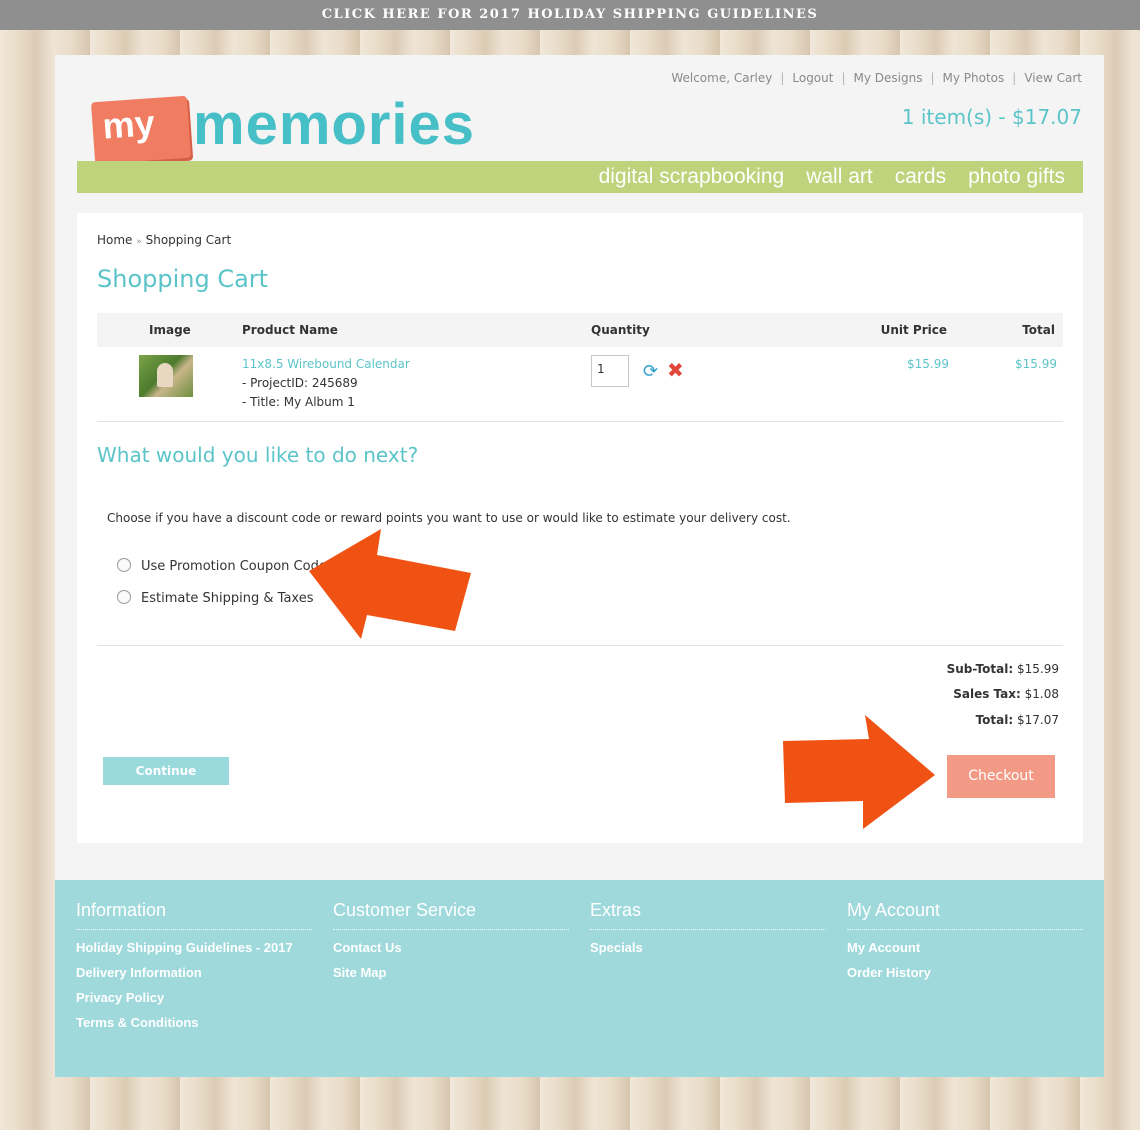 The width and height of the screenshot is (1140, 1130). I want to click on next-steps-title: What would you like to do next?, so click(258, 455).